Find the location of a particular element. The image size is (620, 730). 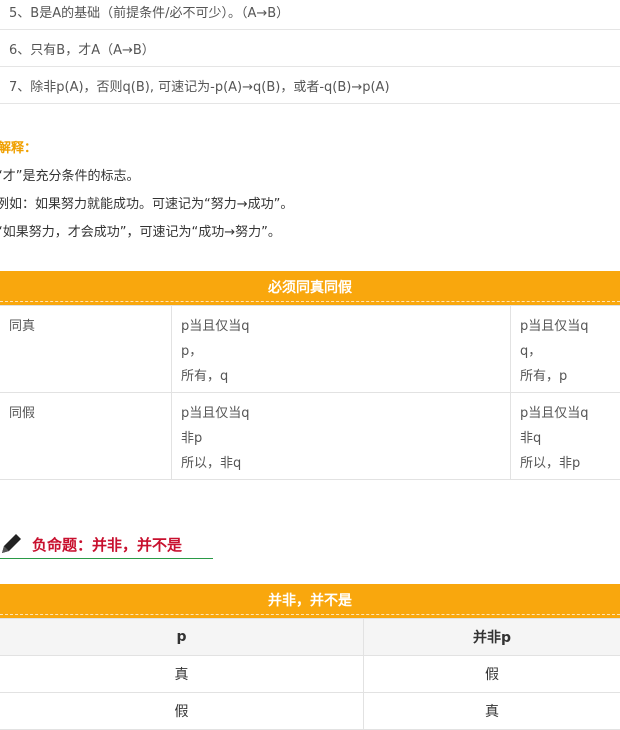

column-header: p is located at coordinates (182, 637).